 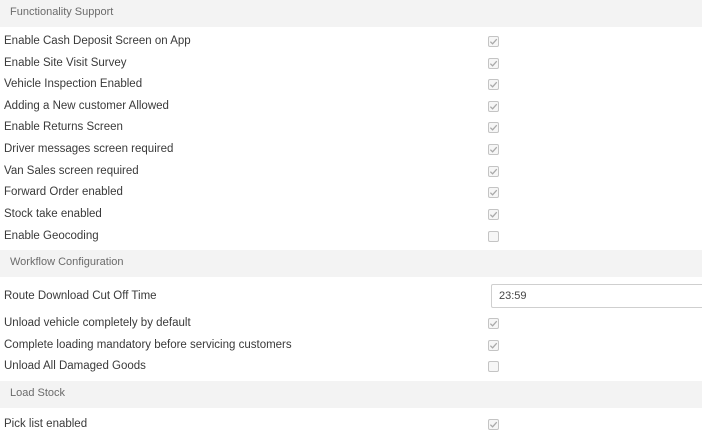 What do you see at coordinates (53, 214) in the screenshot?
I see `setting-label: Stock take enabled` at bounding box center [53, 214].